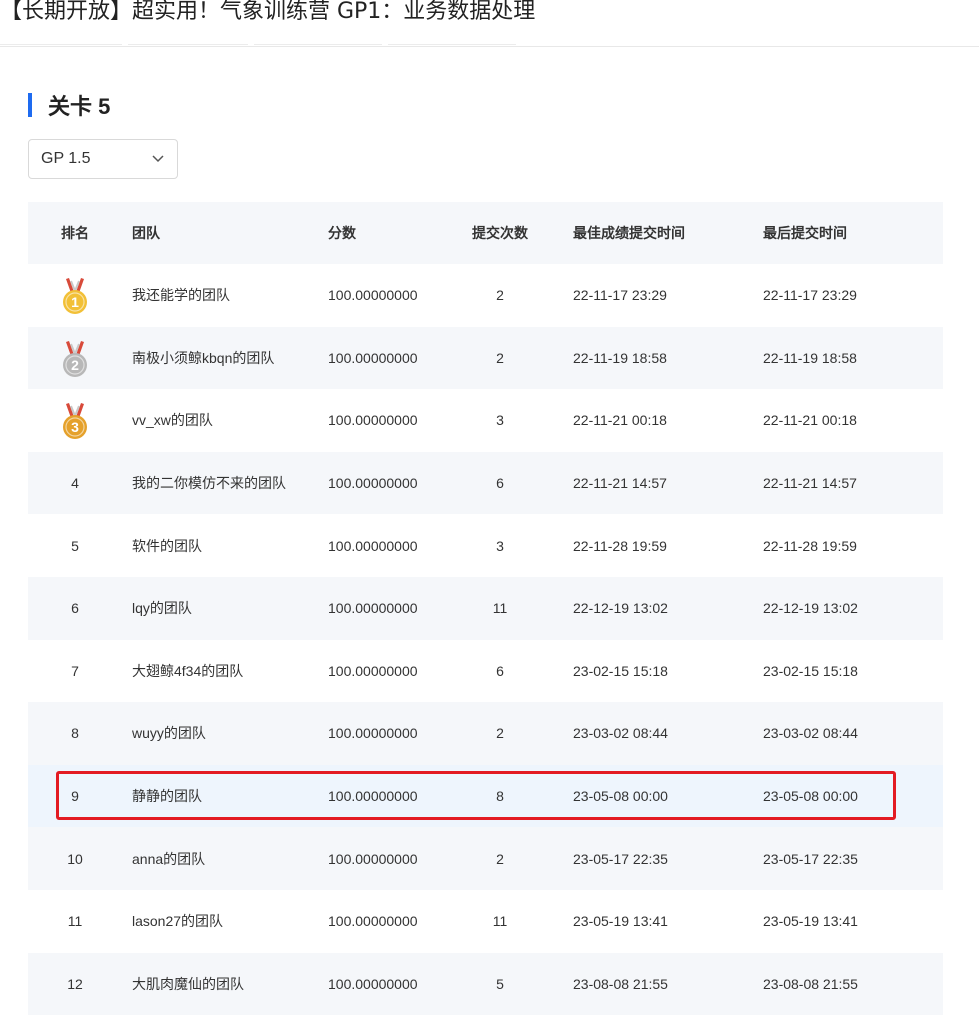 The height and width of the screenshot is (1015, 979). What do you see at coordinates (629, 233) in the screenshot?
I see `header-best-time: 最佳成绩提交时间` at bounding box center [629, 233].